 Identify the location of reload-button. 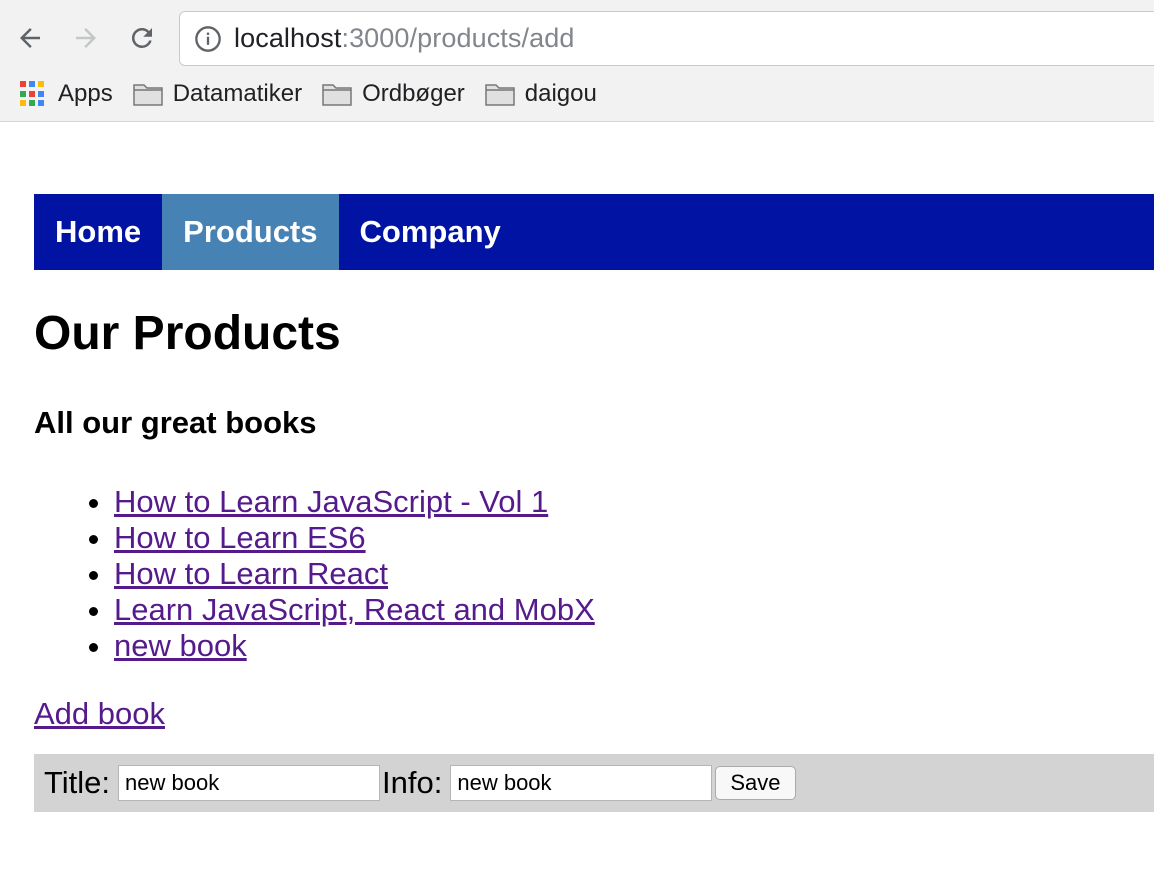
(142, 38).